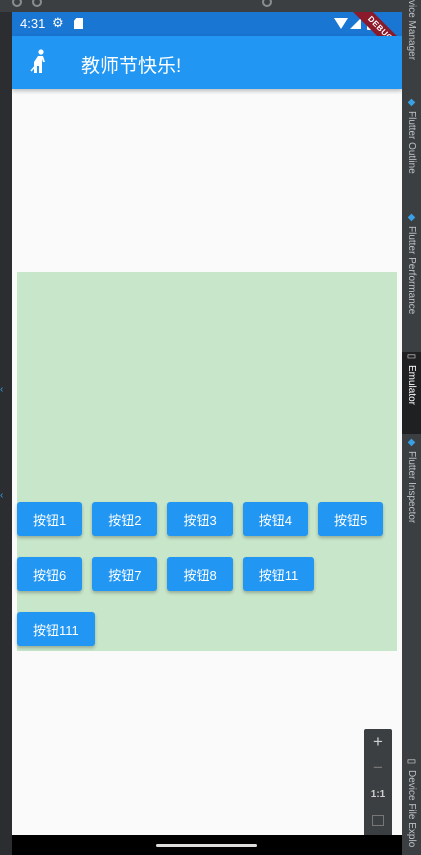  What do you see at coordinates (378, 742) in the screenshot?
I see `zoom-in-button: +` at bounding box center [378, 742].